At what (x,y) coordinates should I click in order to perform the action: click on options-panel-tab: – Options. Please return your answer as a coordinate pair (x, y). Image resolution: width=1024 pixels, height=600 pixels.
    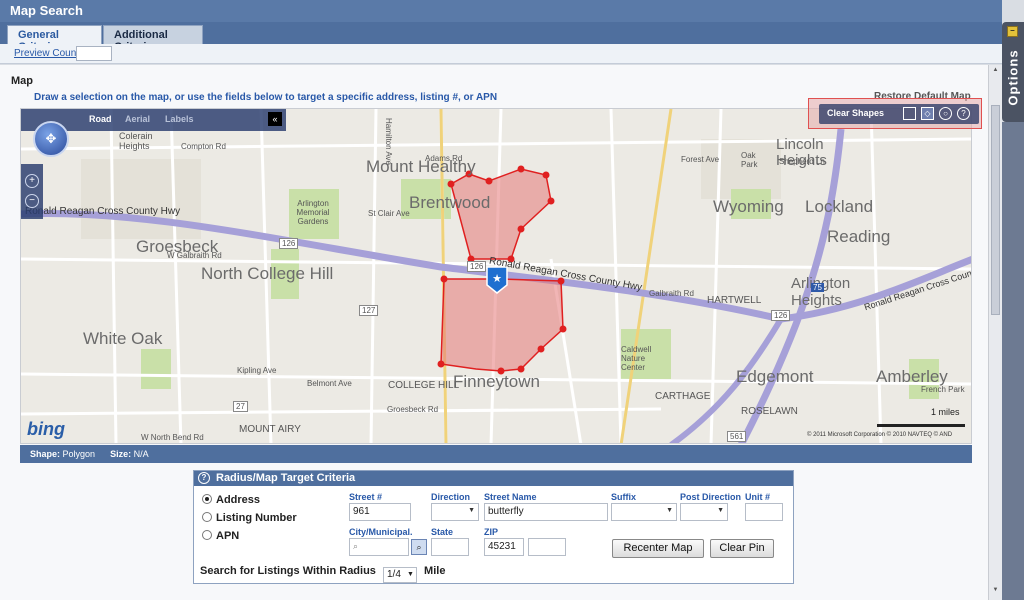
    Looking at the image, I should click on (1013, 72).